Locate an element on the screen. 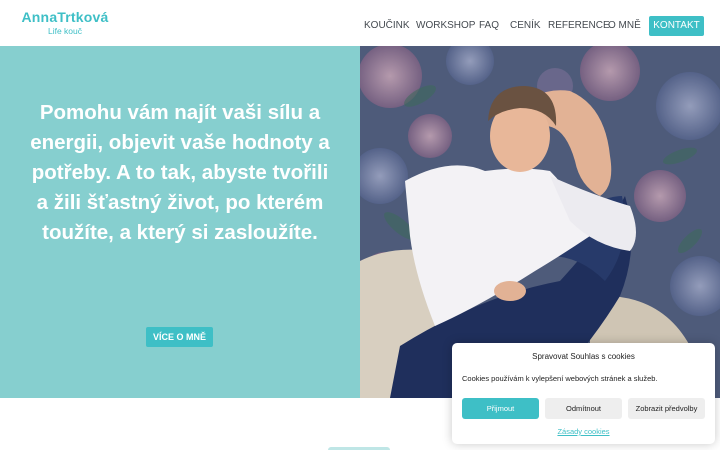 This screenshot has height=450, width=720. logo-tagline: Life kouč is located at coordinates (65, 31).